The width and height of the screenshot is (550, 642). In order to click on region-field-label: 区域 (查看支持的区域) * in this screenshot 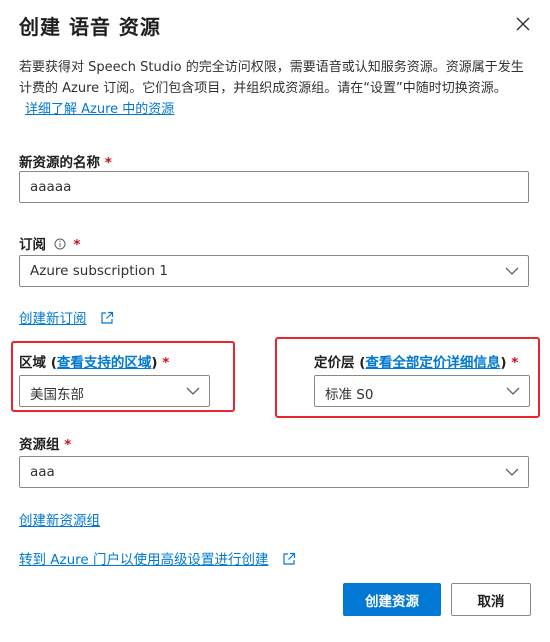, I will do `click(94, 363)`.